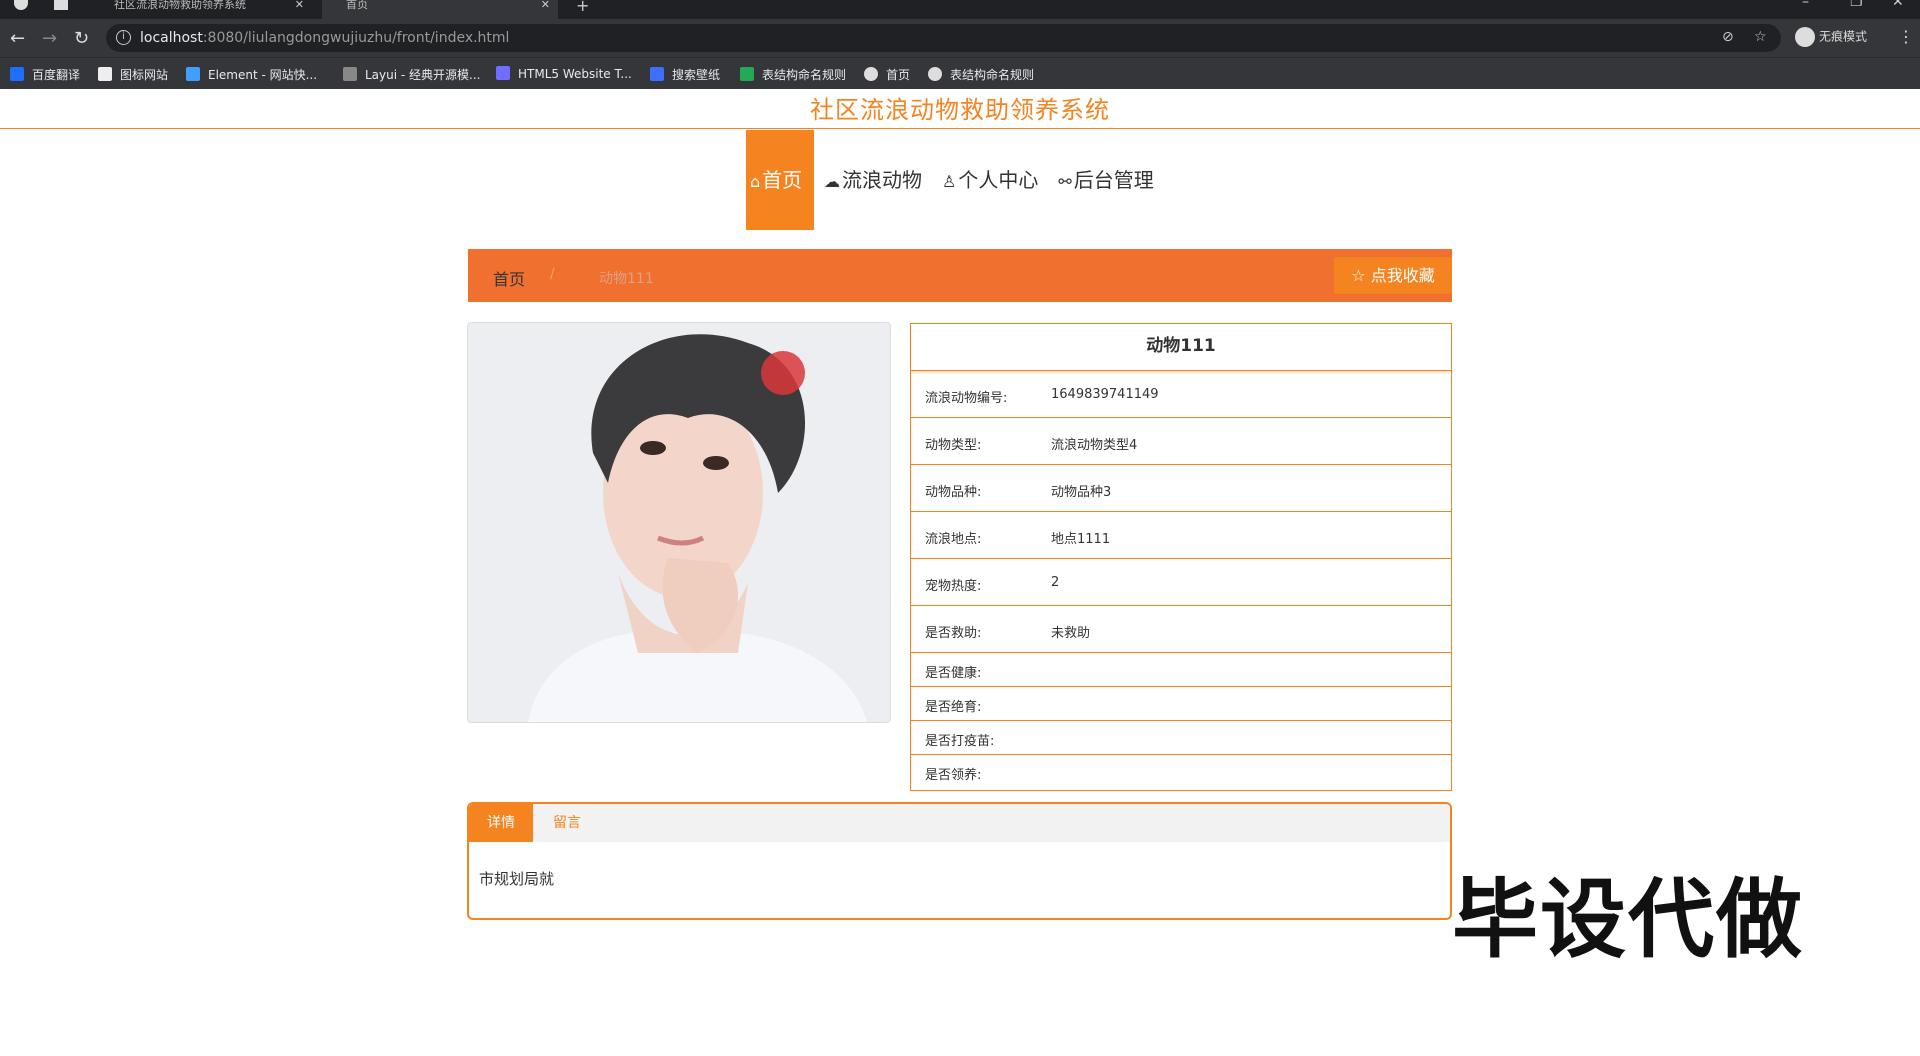 This screenshot has width=1920, height=1056. Describe the element at coordinates (1081, 539) in the screenshot. I see `info-value: 地点1111` at that location.